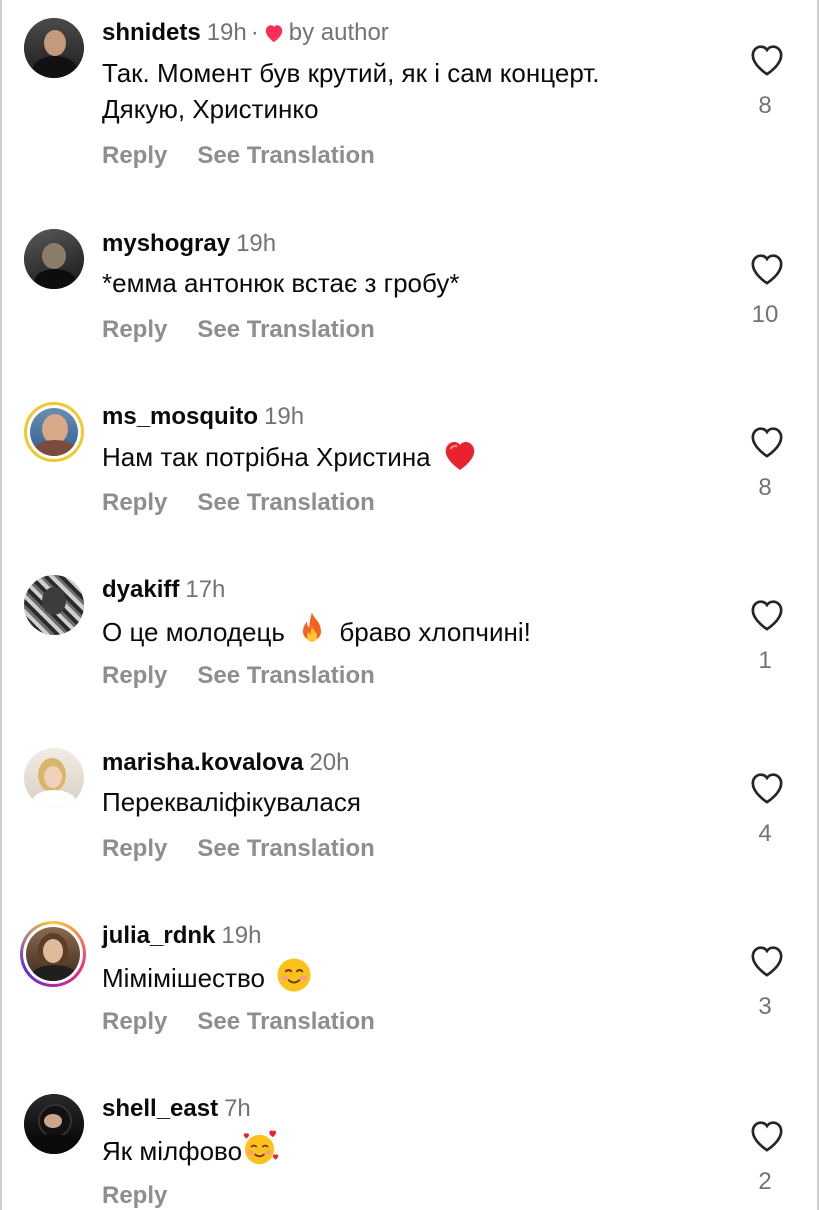 This screenshot has width=819, height=1210. Describe the element at coordinates (202, 762) in the screenshot. I see `username: marisha.kovalova` at that location.